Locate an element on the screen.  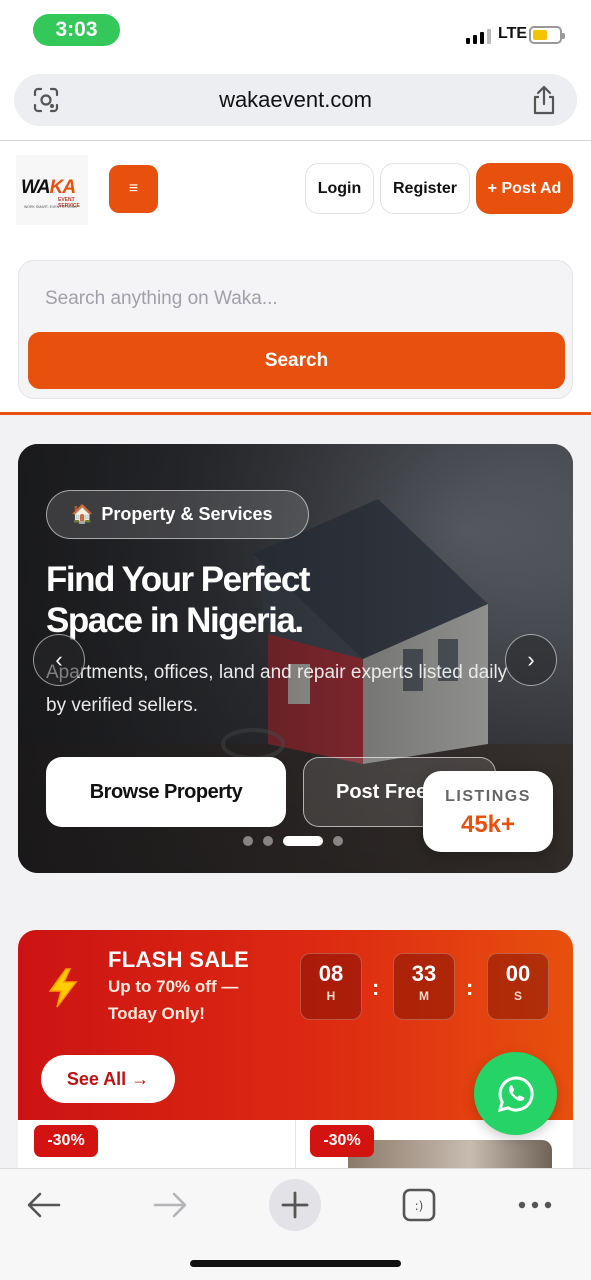
listings-value: 45k+ is located at coordinates (488, 824).